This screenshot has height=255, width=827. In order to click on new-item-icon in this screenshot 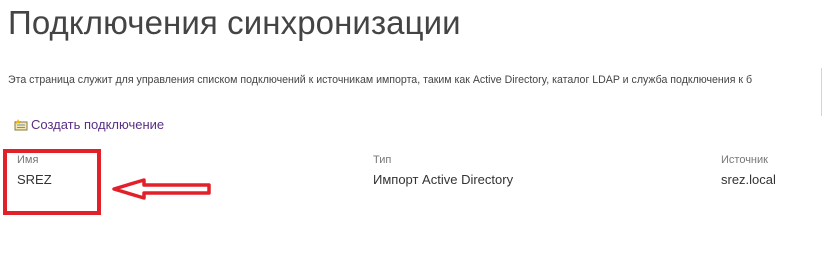, I will do `click(21, 124)`.